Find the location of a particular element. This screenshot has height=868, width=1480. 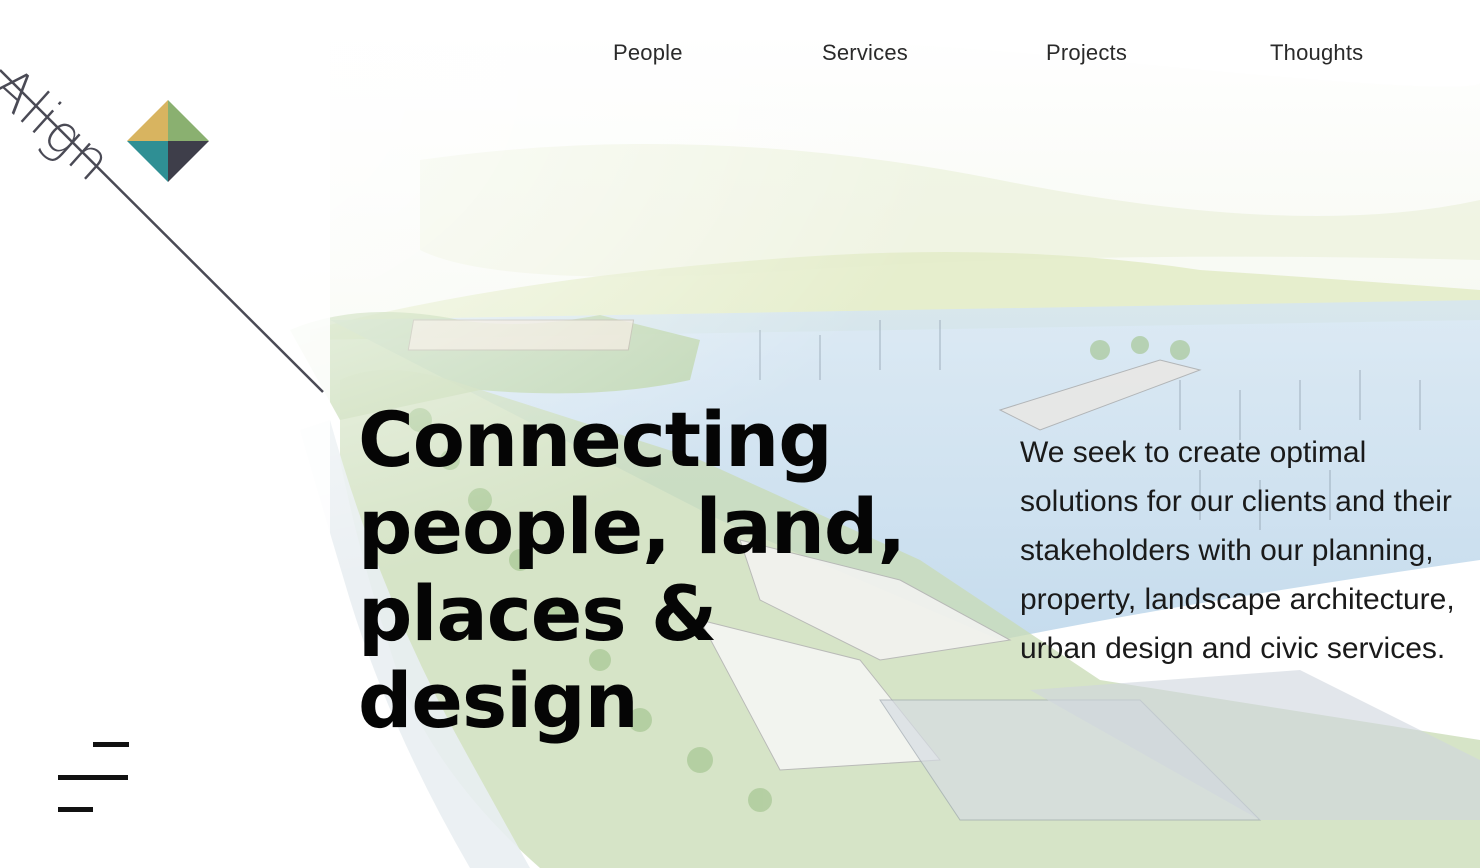

menu-bar-bottom is located at coordinates (75, 809).